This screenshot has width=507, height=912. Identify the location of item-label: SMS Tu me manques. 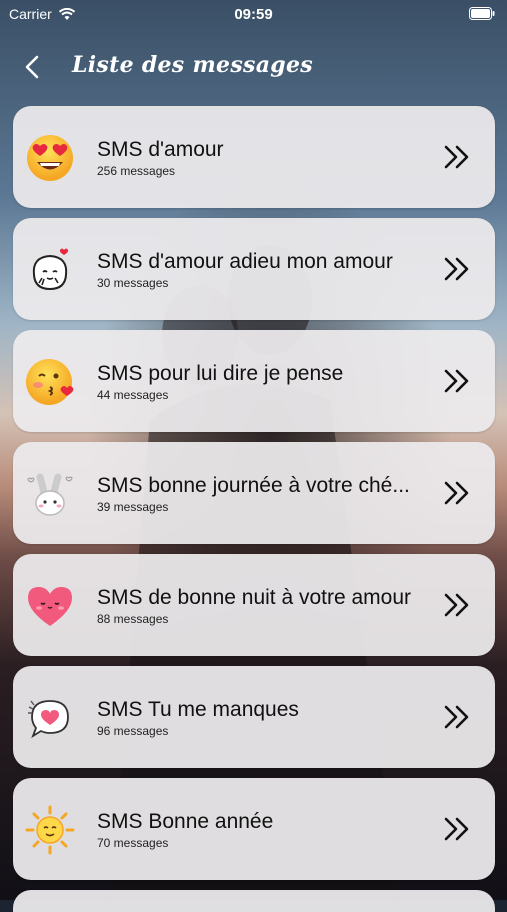
(198, 709).